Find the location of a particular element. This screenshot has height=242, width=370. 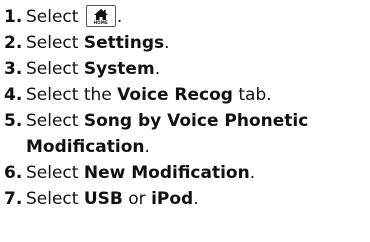

step-number: 7. is located at coordinates (13, 199).